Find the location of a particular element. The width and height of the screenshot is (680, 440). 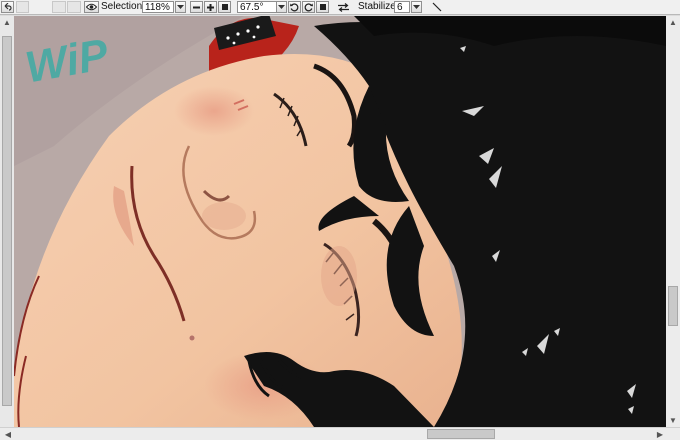

selection-view-button is located at coordinates (91, 7).